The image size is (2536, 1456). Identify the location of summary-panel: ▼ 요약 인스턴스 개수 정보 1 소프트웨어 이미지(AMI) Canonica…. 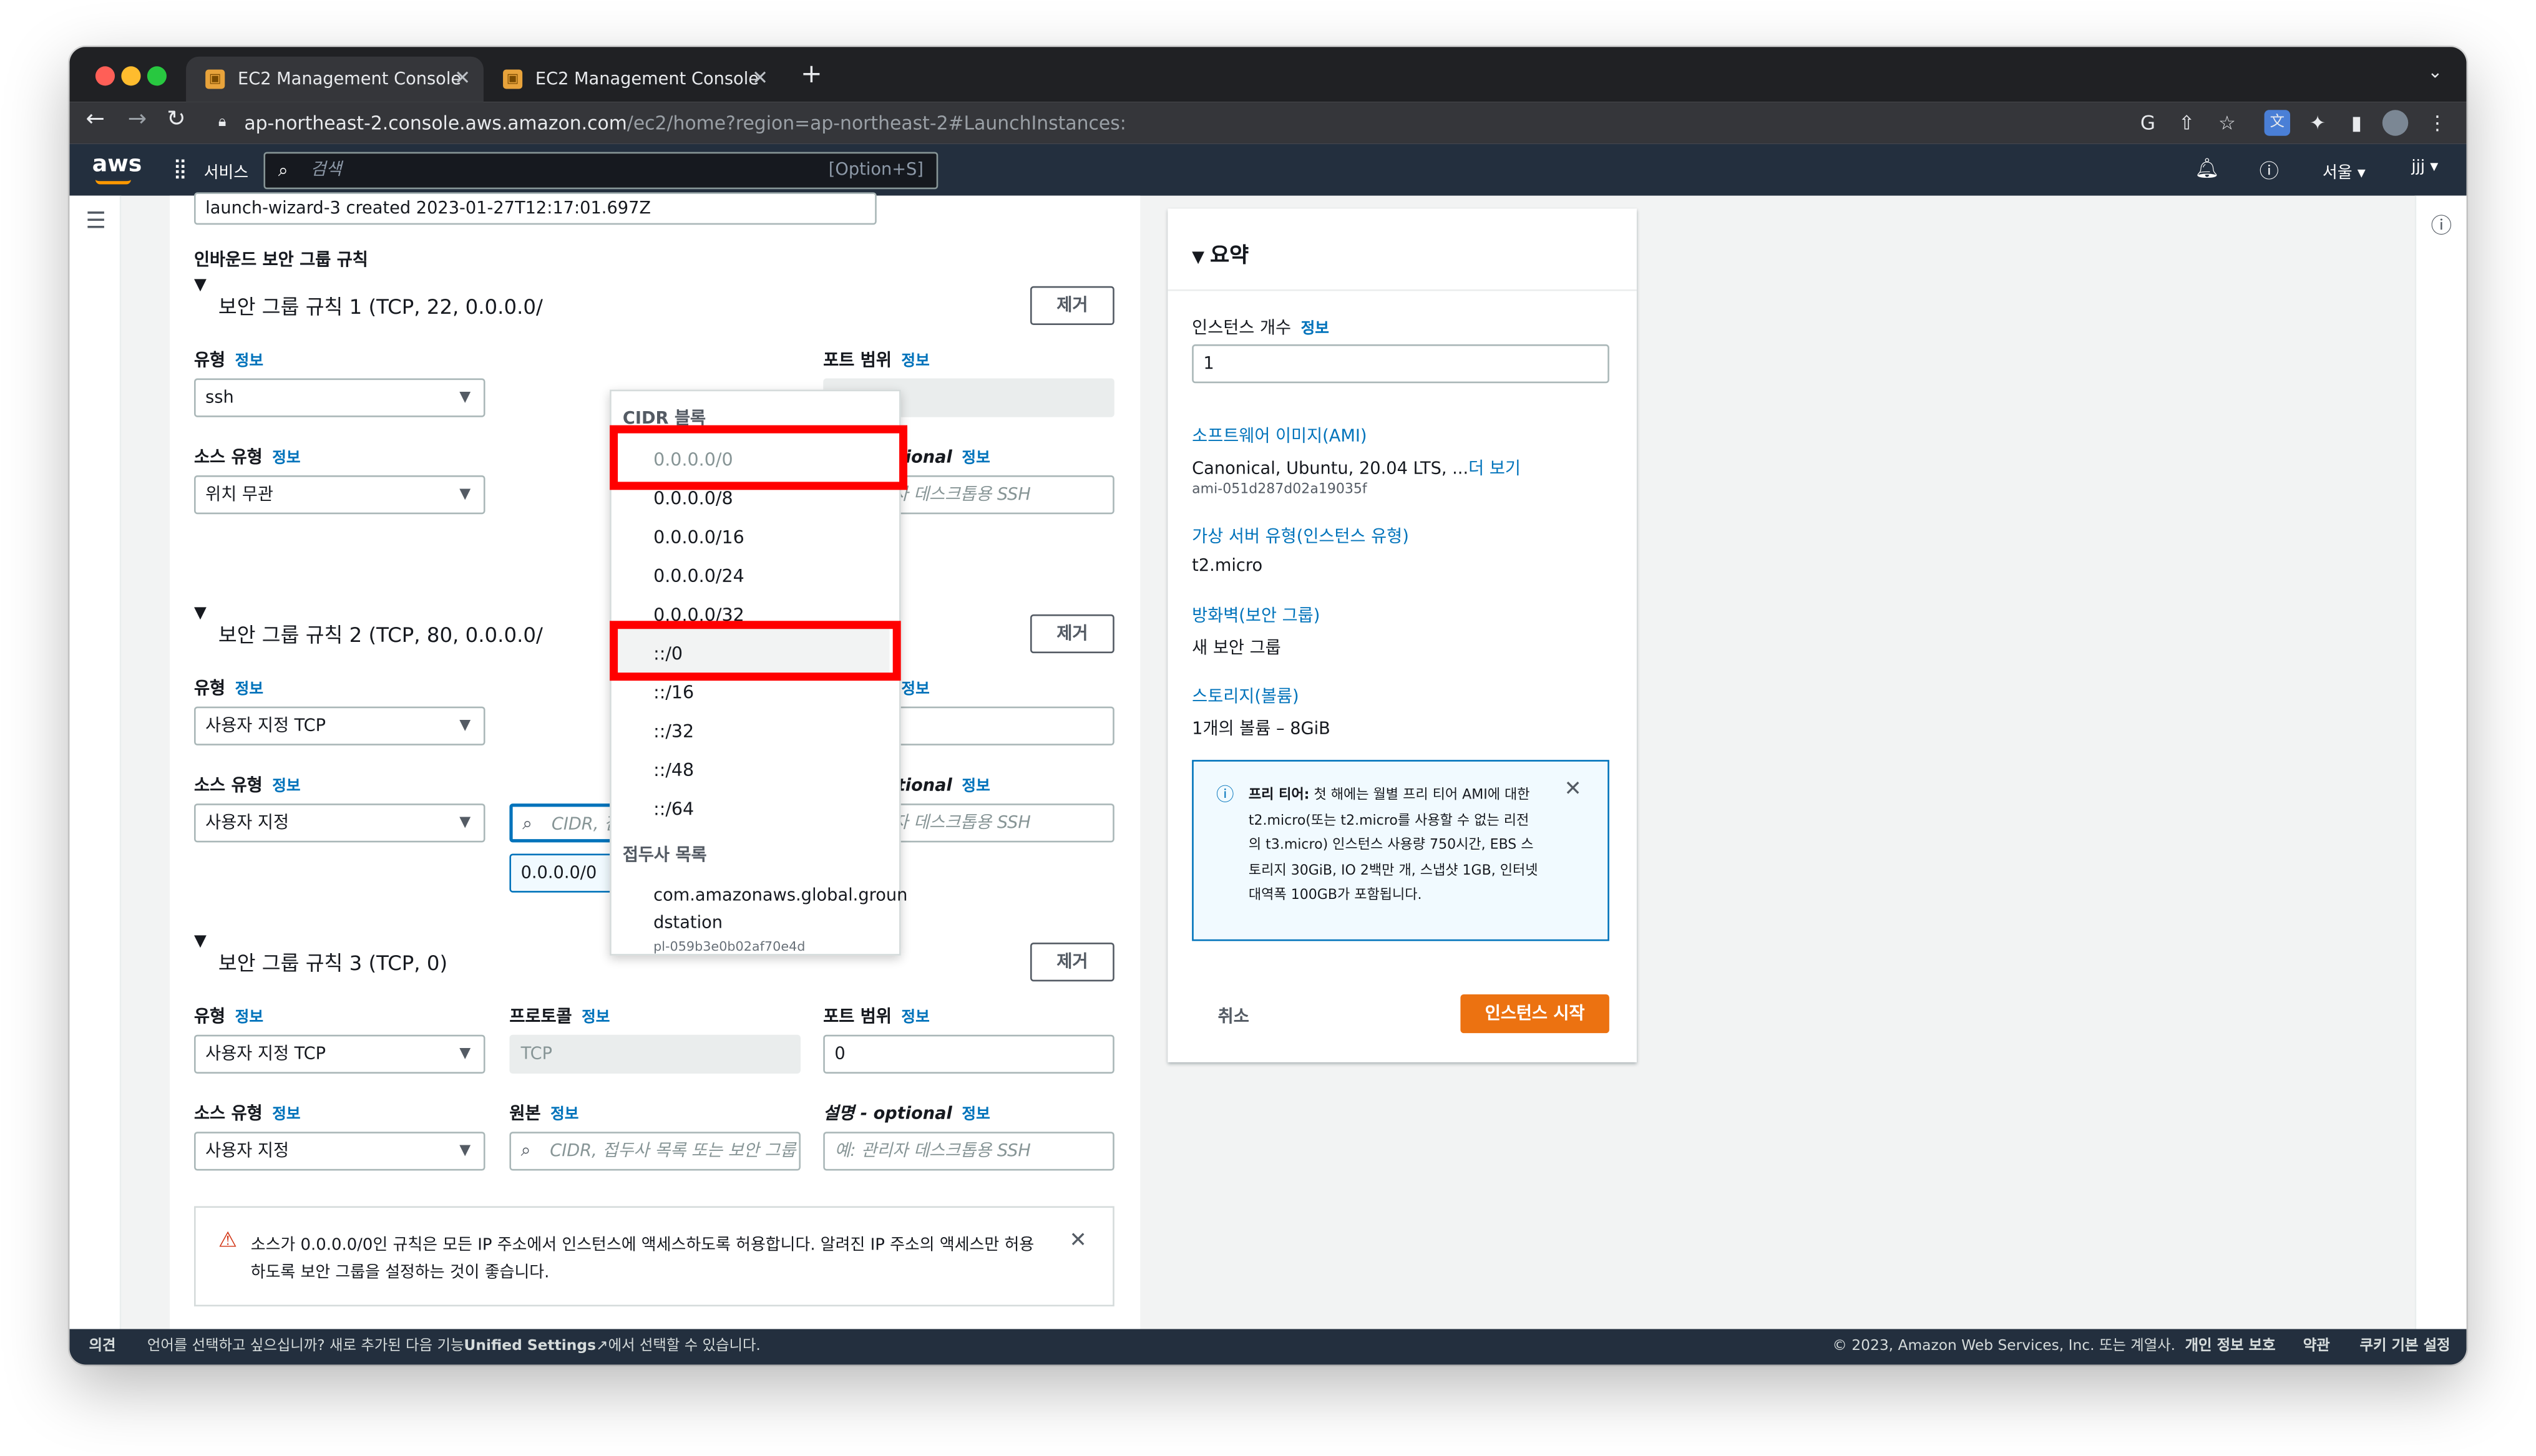
(1402, 635).